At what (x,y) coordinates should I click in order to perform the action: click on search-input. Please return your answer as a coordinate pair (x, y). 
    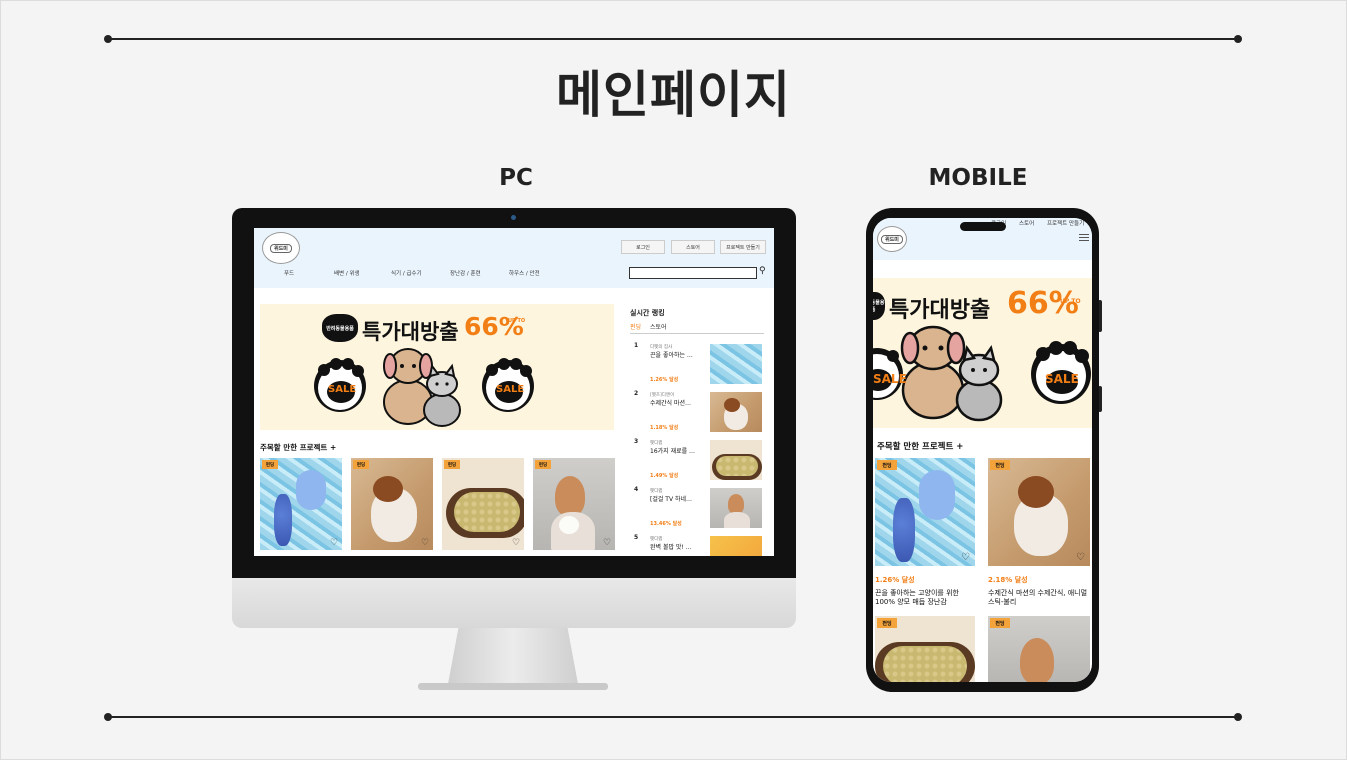
    Looking at the image, I should click on (693, 273).